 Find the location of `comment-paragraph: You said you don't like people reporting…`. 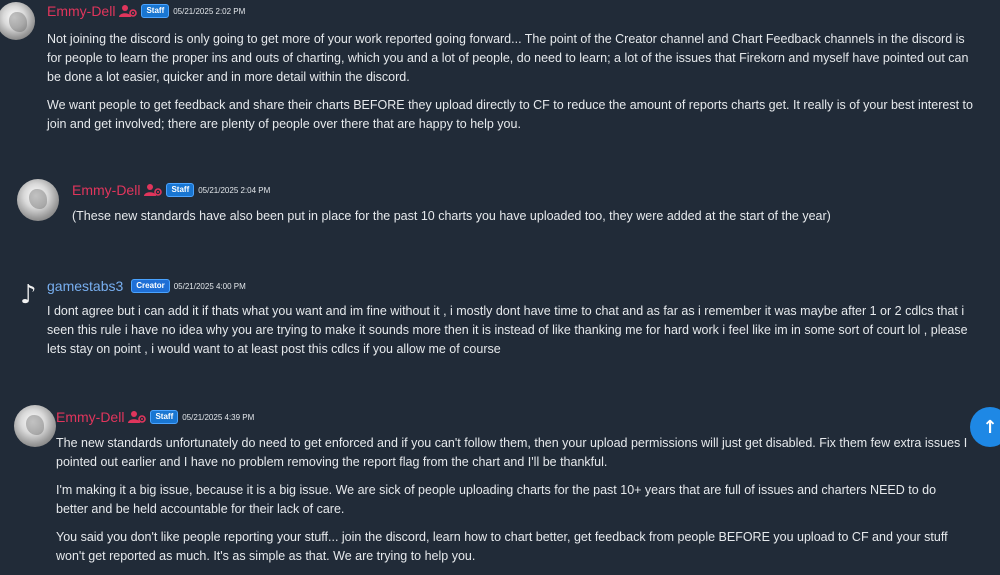

comment-paragraph: You said you don't like people reporting… is located at coordinates (502, 546).